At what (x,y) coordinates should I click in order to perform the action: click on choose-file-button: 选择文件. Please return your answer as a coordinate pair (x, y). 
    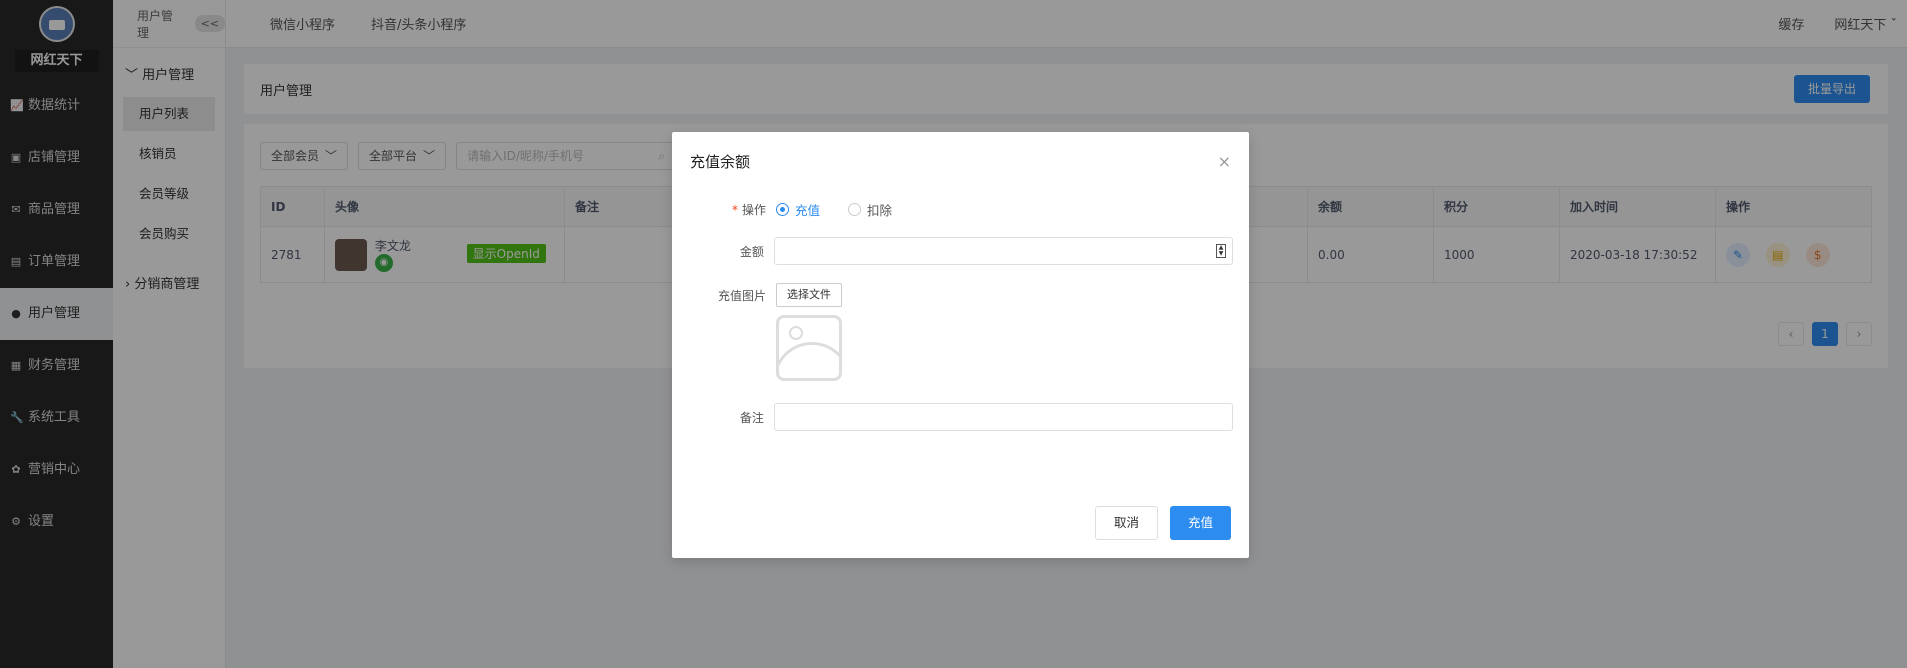
    Looking at the image, I should click on (809, 295).